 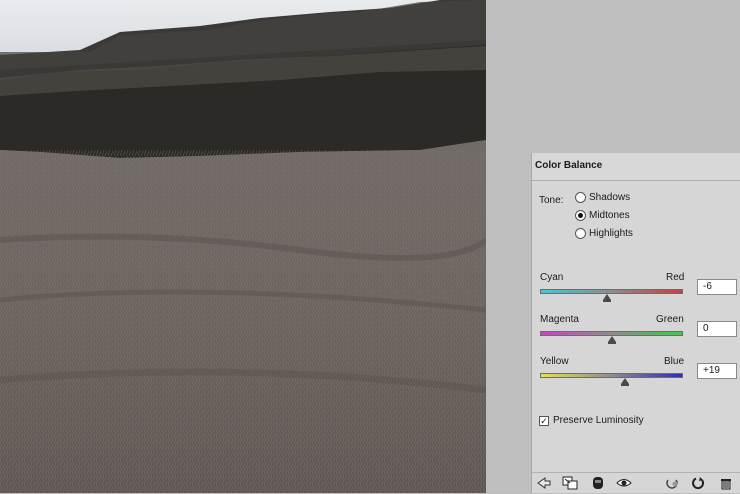 What do you see at coordinates (726, 483) in the screenshot?
I see `trash-icon` at bounding box center [726, 483].